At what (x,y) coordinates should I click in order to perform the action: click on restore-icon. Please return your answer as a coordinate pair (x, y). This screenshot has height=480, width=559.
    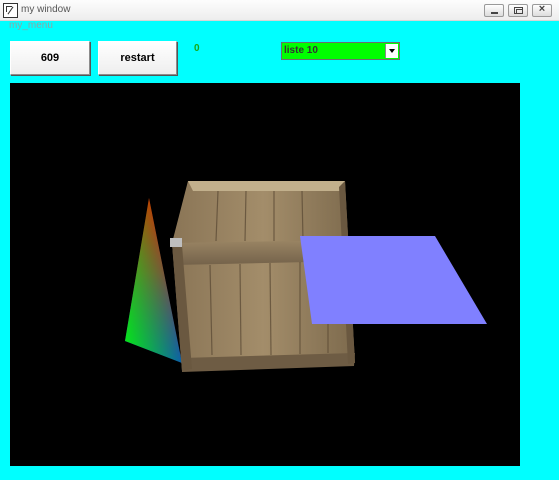
    Looking at the image, I should click on (518, 10).